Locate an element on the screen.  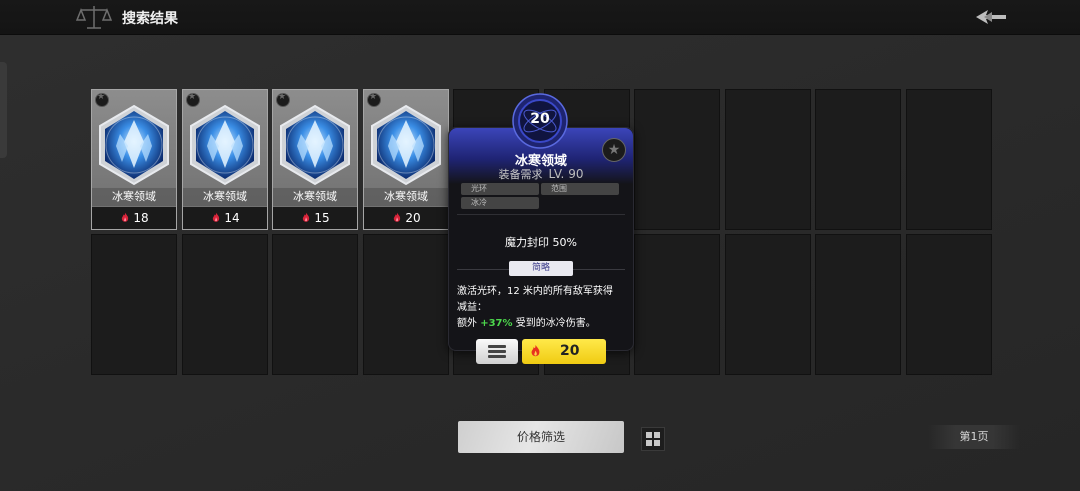
tooltip-description: 激活光环，12 米内的所有敌军获得 减益： 额外 +37% 受到的冰冷伤害。 is located at coordinates (542, 308).